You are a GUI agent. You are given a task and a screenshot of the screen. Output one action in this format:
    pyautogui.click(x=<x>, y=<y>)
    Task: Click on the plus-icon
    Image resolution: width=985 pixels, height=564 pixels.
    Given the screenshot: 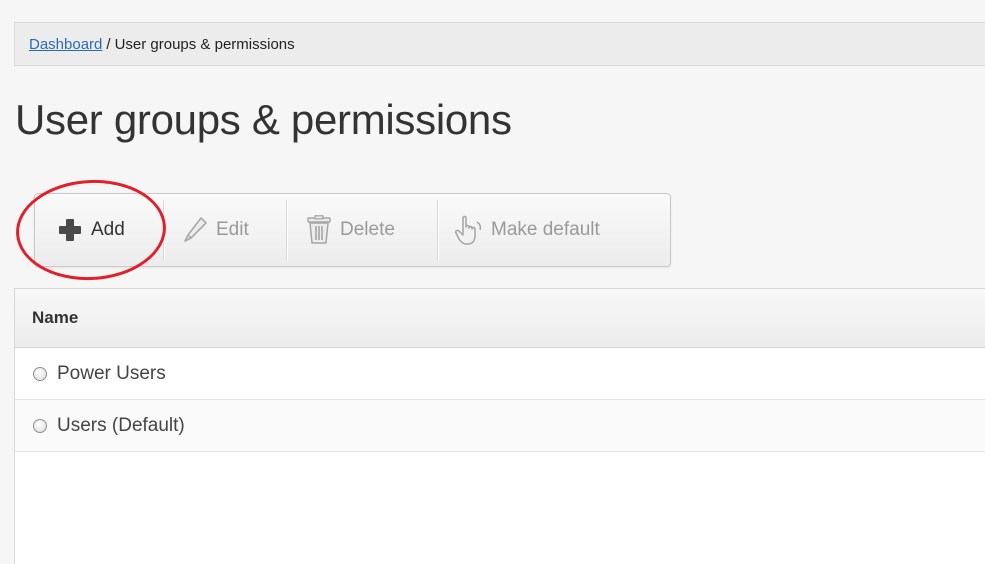 What is the action you would take?
    pyautogui.click(x=70, y=230)
    